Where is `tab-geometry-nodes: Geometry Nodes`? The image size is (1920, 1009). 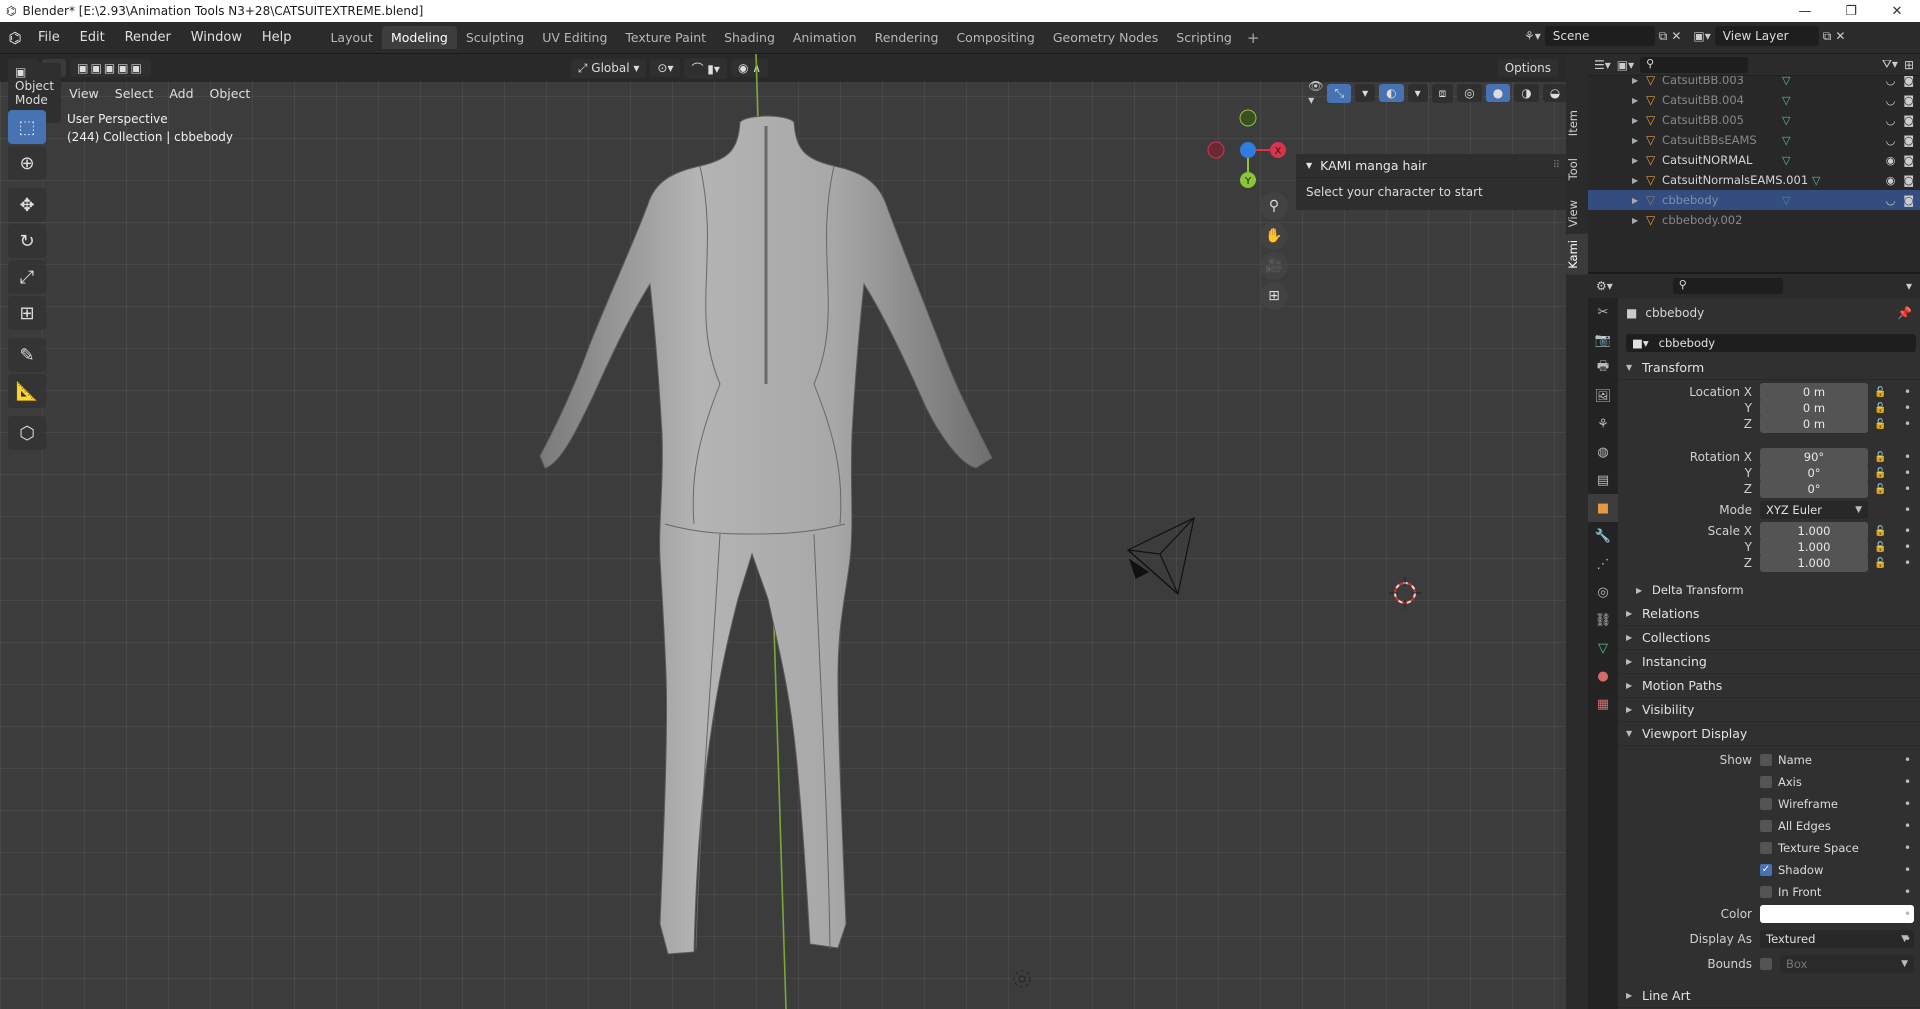 tab-geometry-nodes: Geometry Nodes is located at coordinates (1105, 37).